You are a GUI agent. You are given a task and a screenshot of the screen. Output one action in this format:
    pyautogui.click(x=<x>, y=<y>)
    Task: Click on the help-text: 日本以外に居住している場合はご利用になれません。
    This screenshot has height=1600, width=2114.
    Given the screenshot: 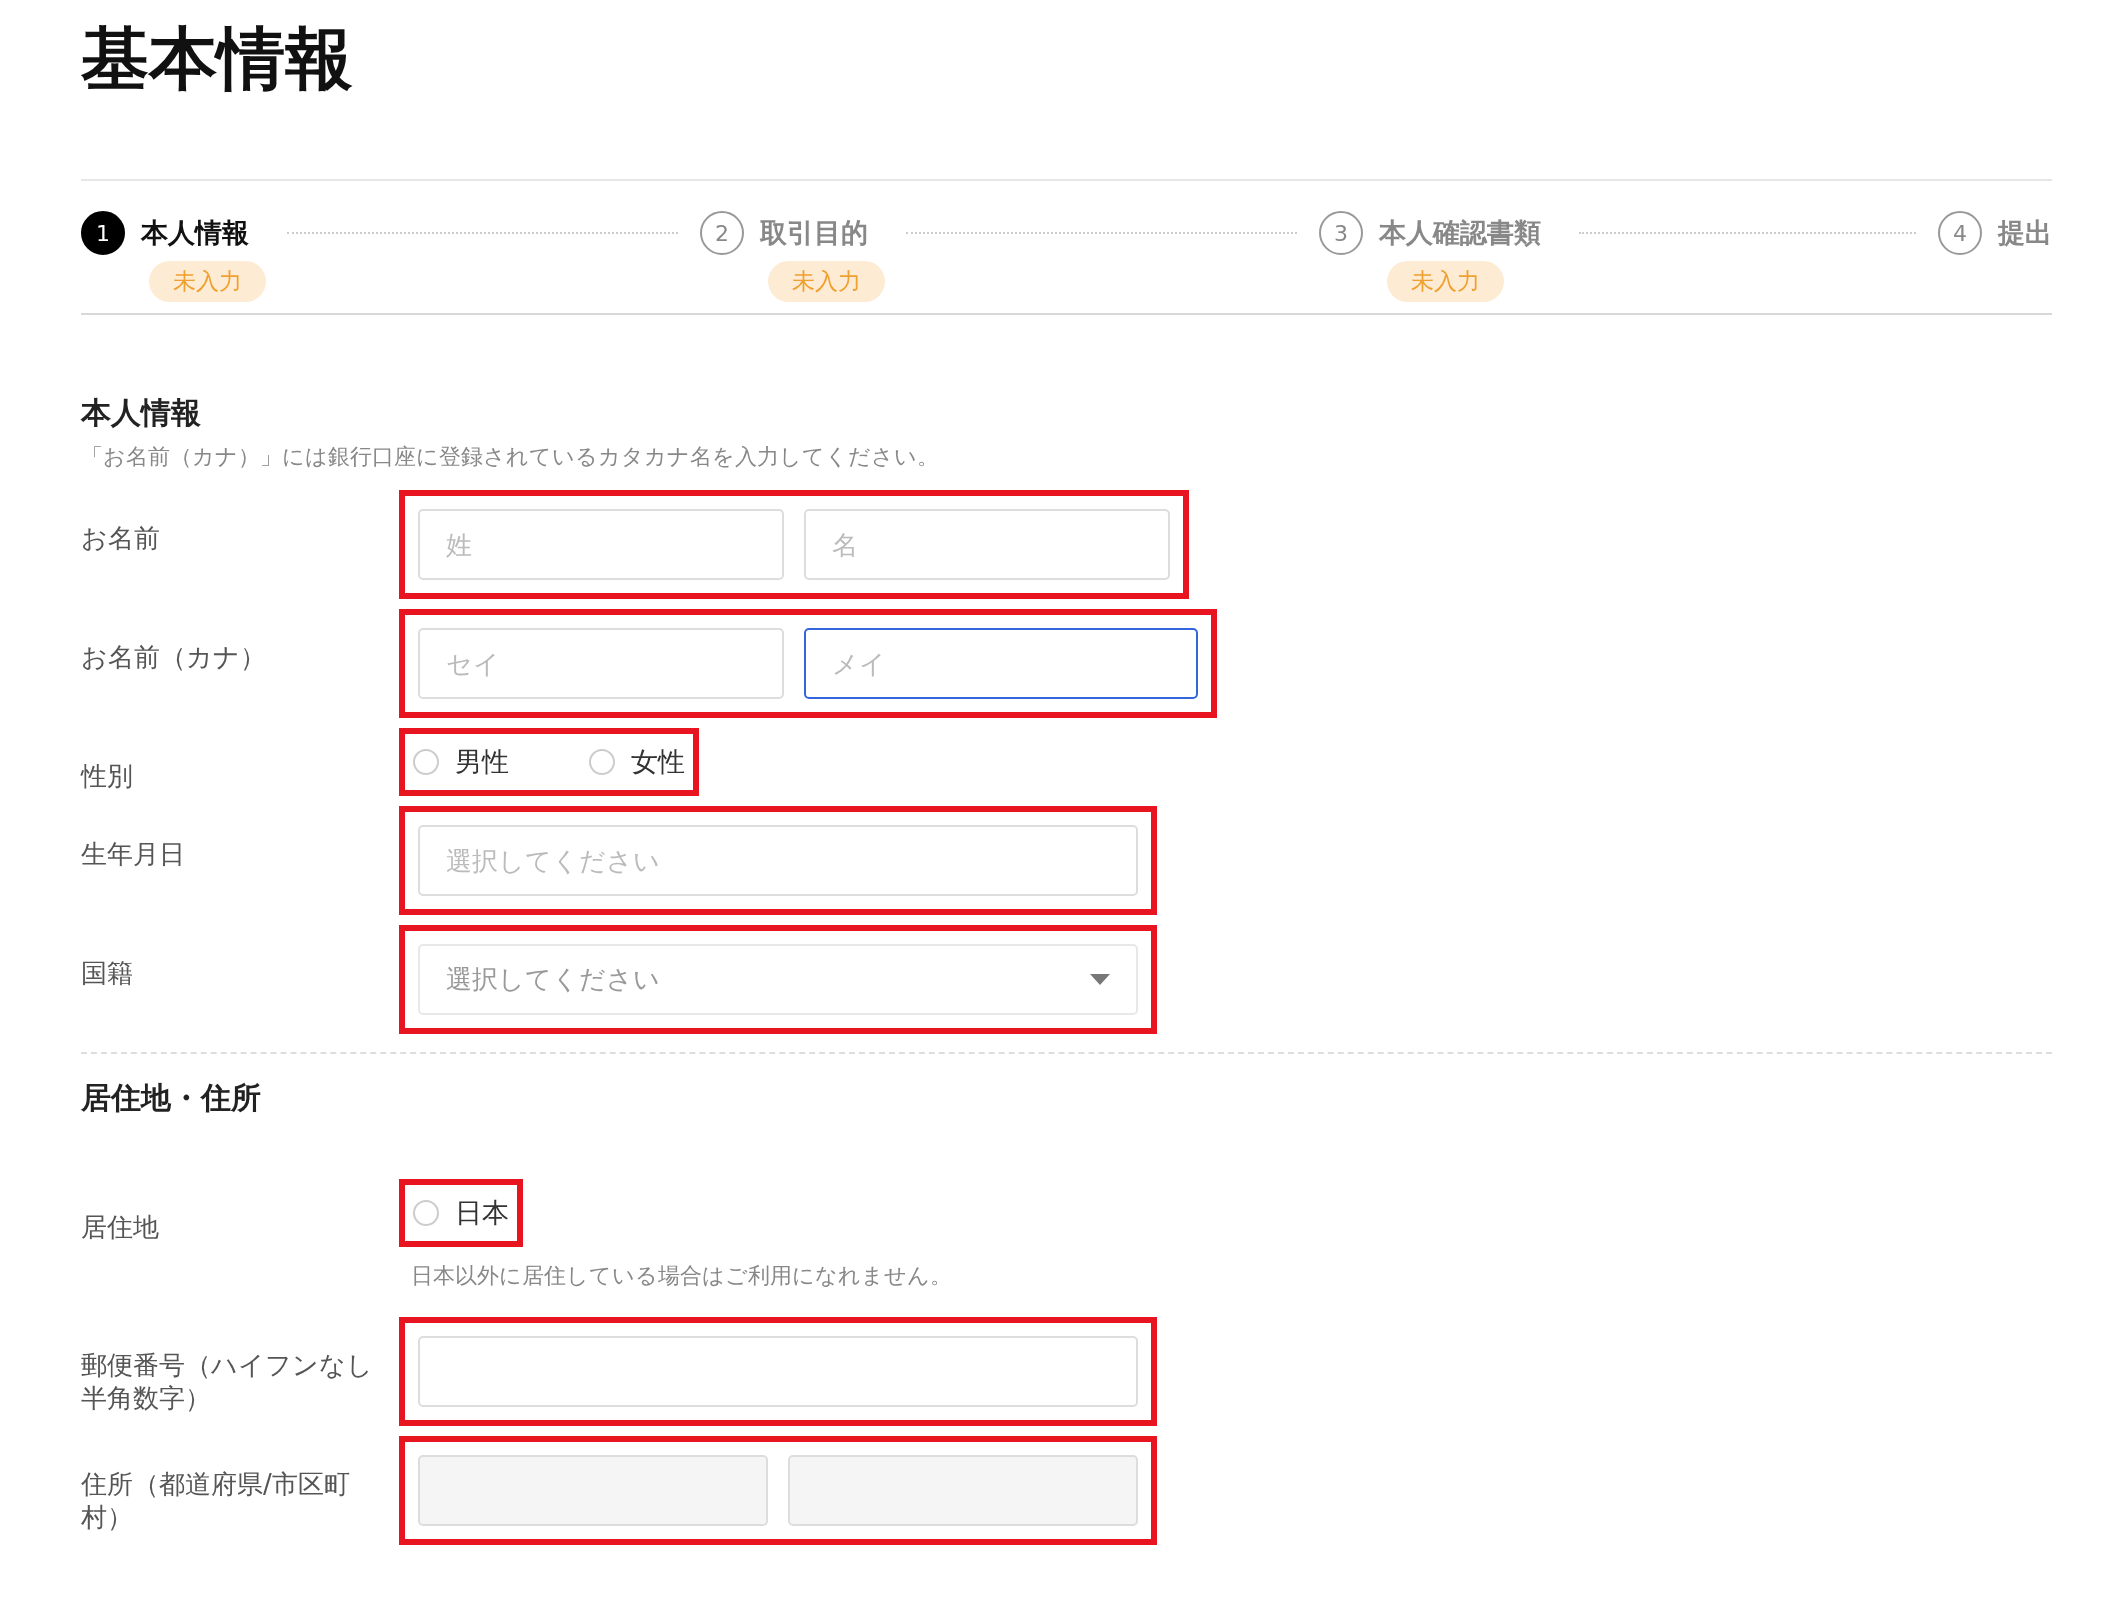 What is the action you would take?
    pyautogui.click(x=681, y=1276)
    